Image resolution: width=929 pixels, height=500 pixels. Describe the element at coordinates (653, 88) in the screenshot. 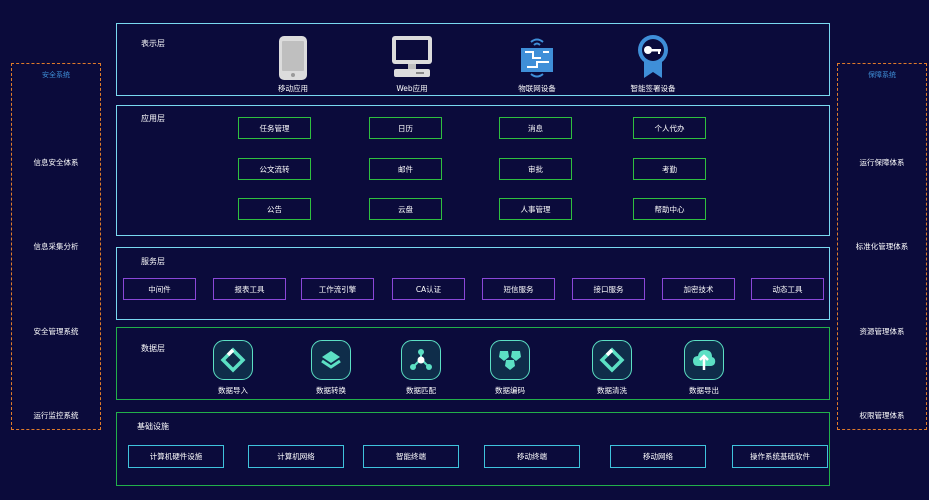

I see `presentation-item-smart-seal: 智能签署设备` at that location.